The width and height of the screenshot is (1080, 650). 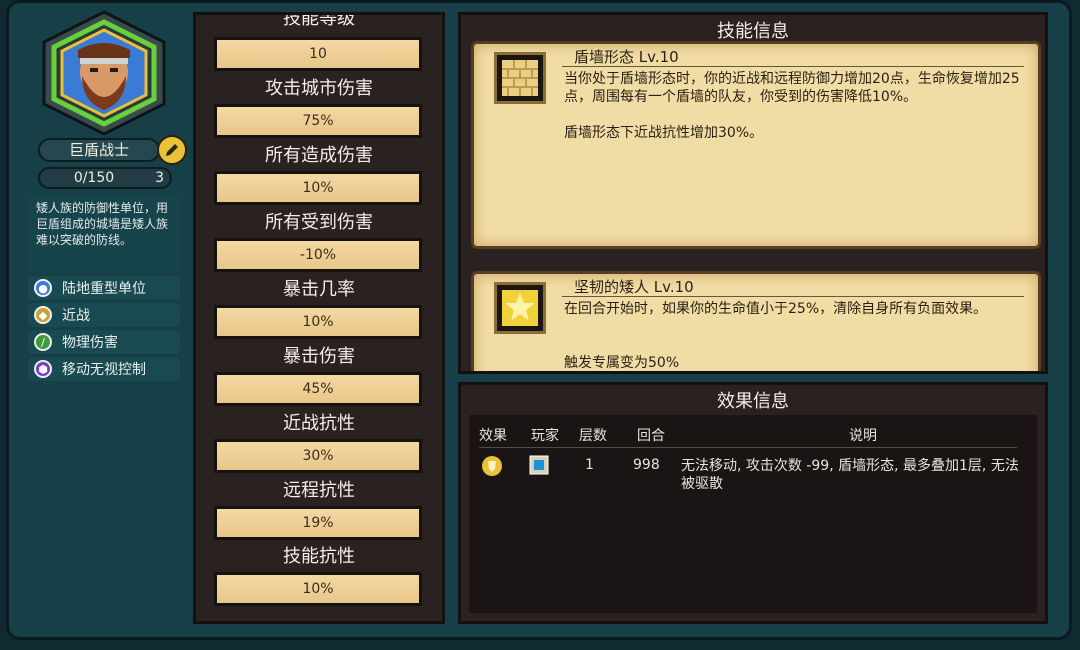 I want to click on tag-physical-damage: / 物理伤害, so click(x=104, y=342).